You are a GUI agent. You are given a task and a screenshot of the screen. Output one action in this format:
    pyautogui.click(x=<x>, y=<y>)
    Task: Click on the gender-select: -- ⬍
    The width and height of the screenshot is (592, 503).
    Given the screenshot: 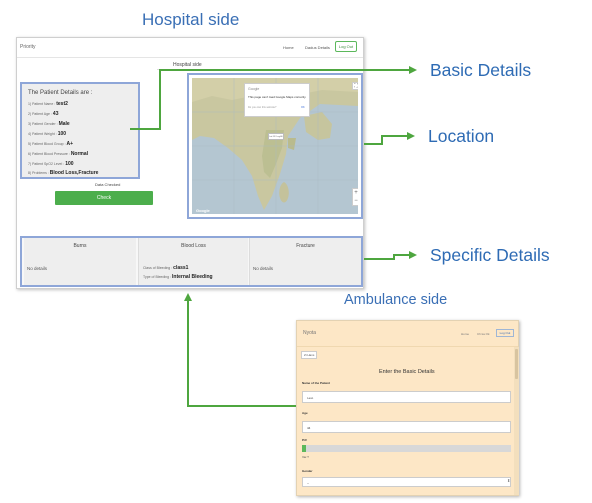 What is the action you would take?
    pyautogui.click(x=406, y=482)
    